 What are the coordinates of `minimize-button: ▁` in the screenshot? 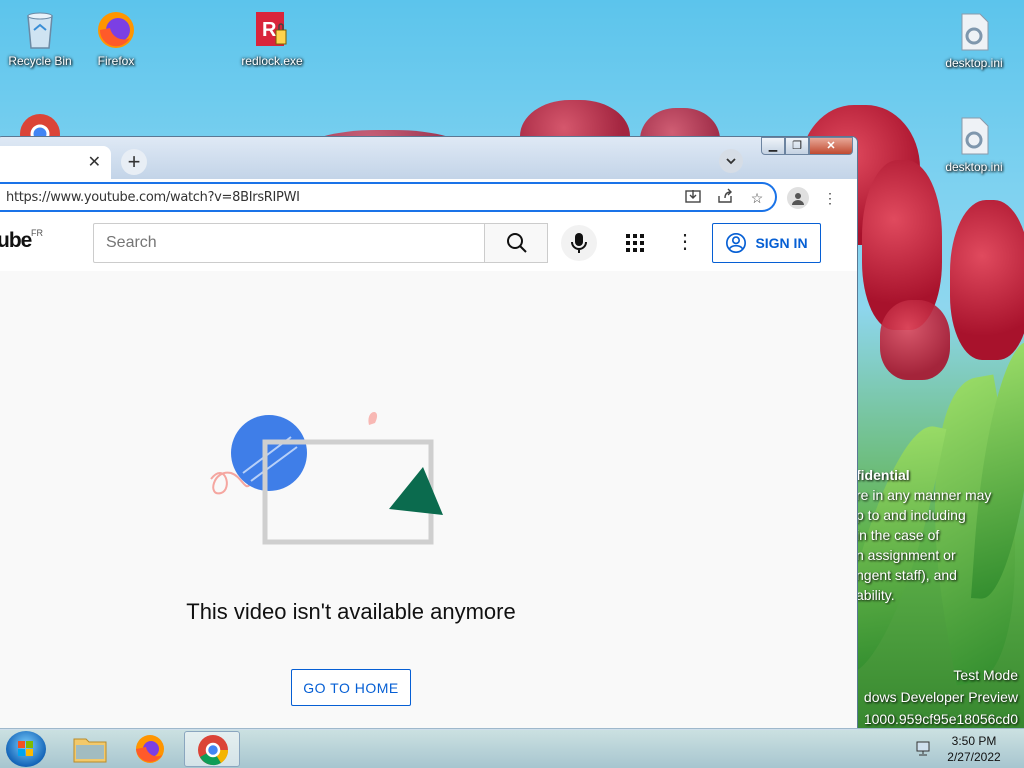 It's located at (773, 146).